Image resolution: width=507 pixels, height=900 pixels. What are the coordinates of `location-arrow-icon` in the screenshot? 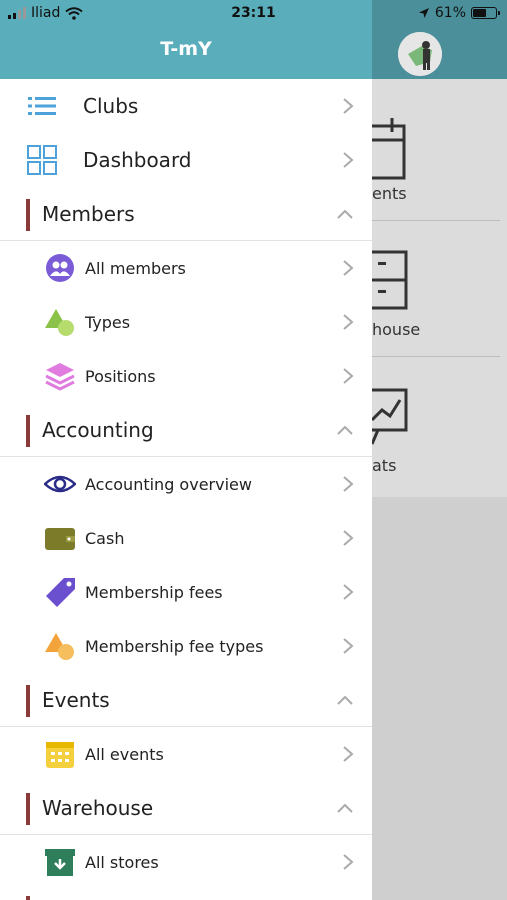 It's located at (423, 13).